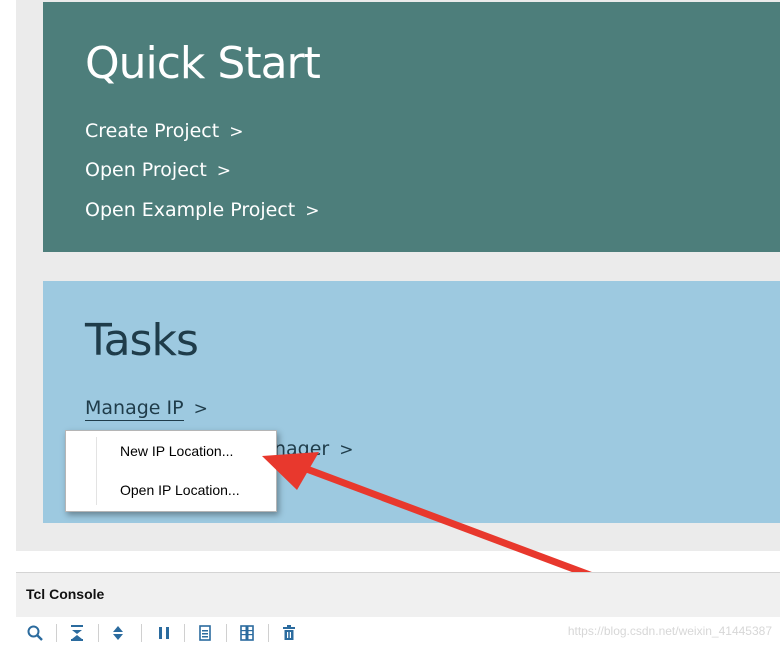  I want to click on tcl-console-title: Tcl Console, so click(65, 594).